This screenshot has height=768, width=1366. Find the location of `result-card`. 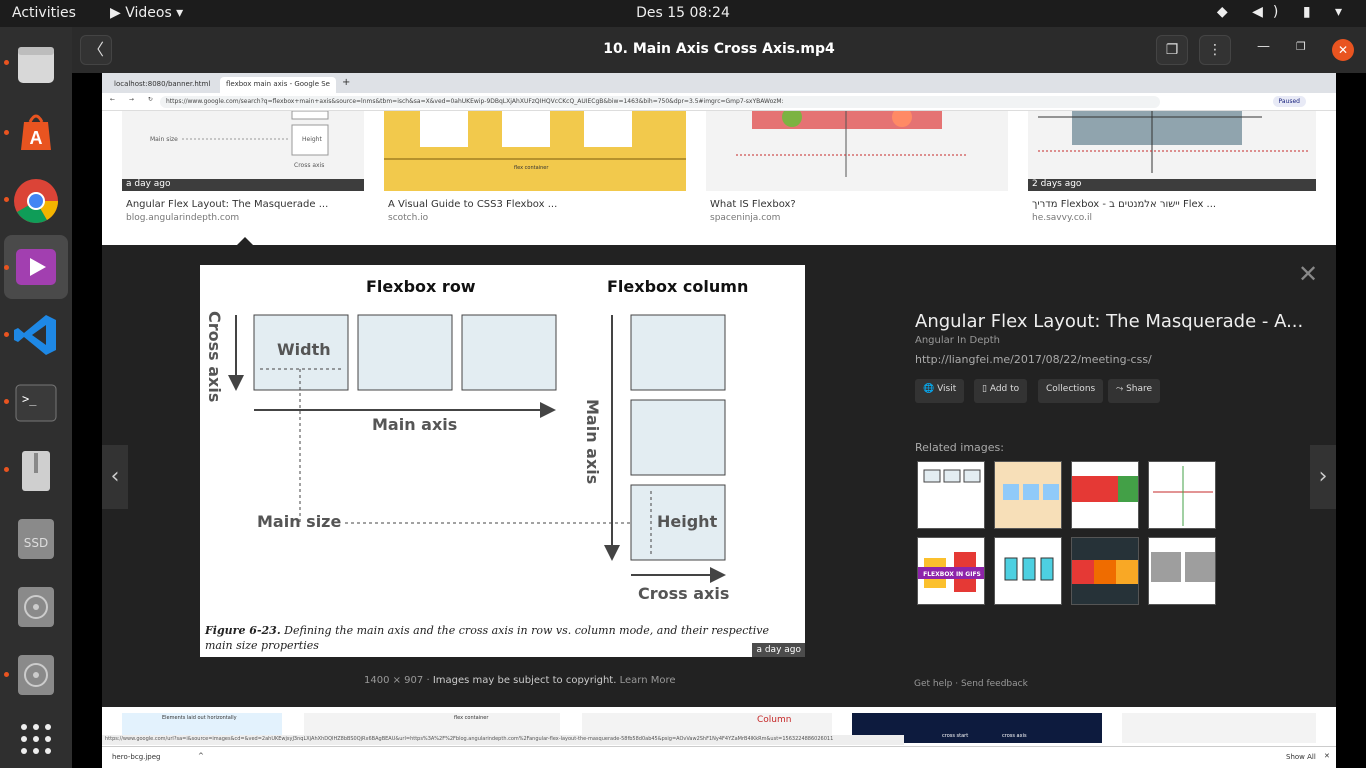

result-card is located at coordinates (1219, 728).